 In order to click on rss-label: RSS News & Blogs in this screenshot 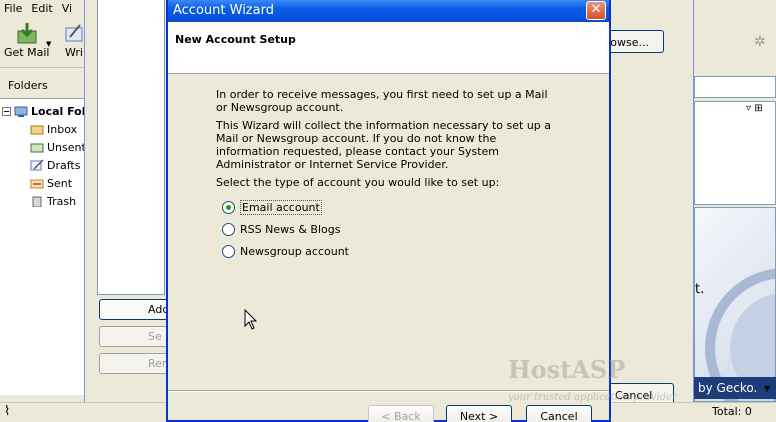, I will do `click(290, 229)`.